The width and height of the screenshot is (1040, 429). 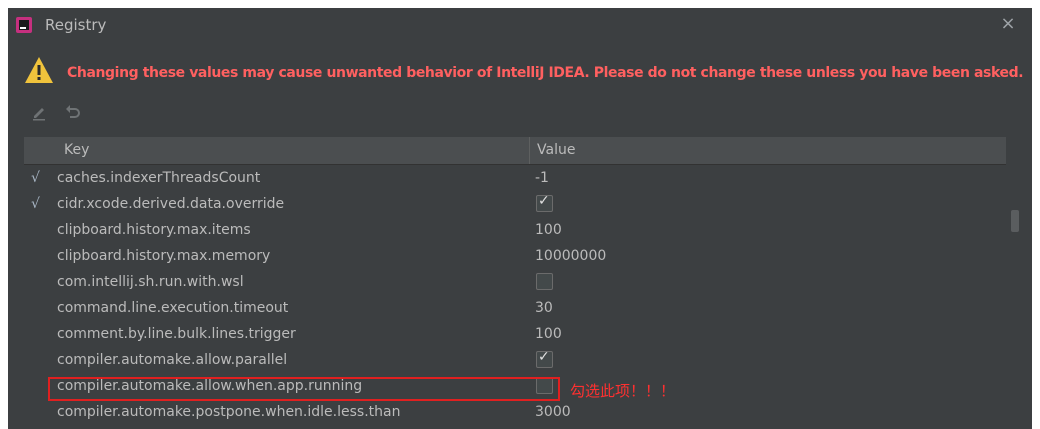 What do you see at coordinates (171, 204) in the screenshot?
I see `registry-key: cidr.xcode.derived.data.override` at bounding box center [171, 204].